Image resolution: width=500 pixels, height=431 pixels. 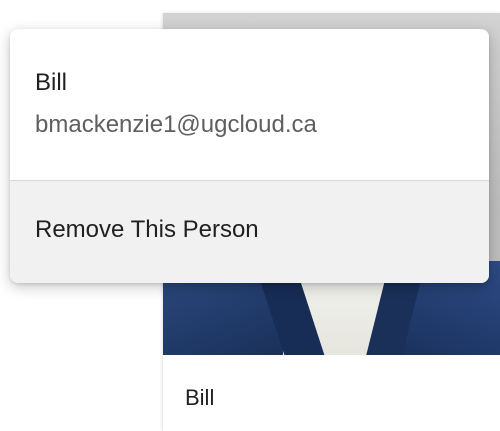 What do you see at coordinates (200, 397) in the screenshot?
I see `person-card-name: Bill` at bounding box center [200, 397].